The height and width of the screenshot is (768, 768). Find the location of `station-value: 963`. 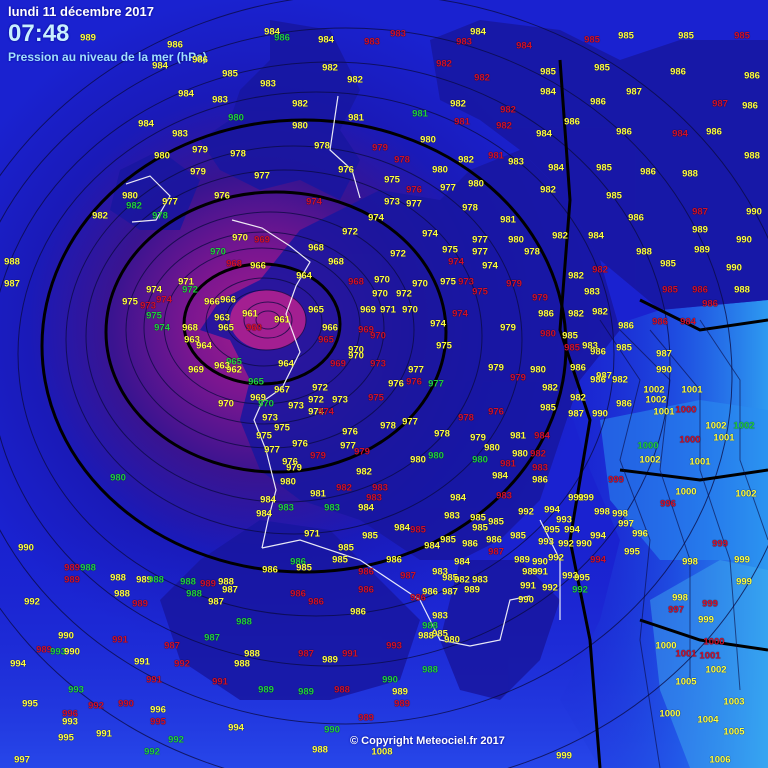

station-value: 963 is located at coordinates (222, 366).